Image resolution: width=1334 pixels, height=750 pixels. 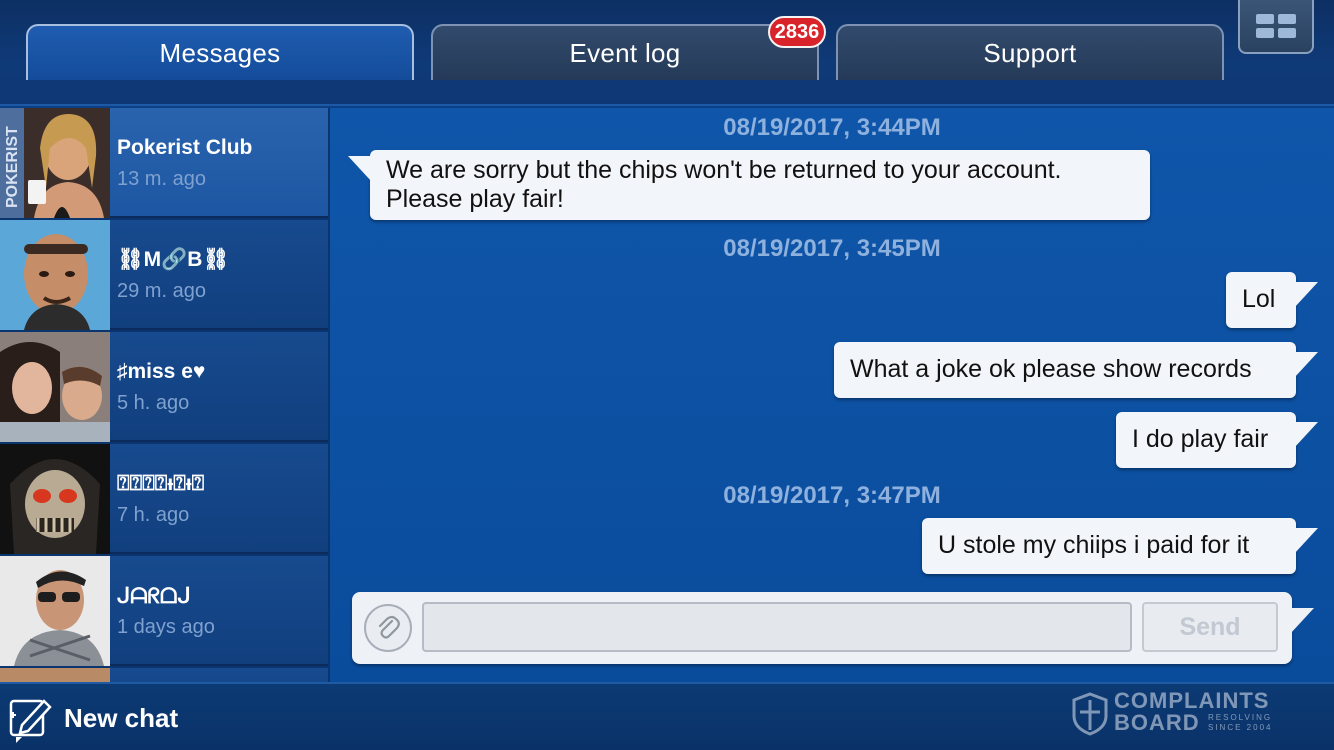 I want to click on tab-event-log-label: Event log, so click(x=625, y=52).